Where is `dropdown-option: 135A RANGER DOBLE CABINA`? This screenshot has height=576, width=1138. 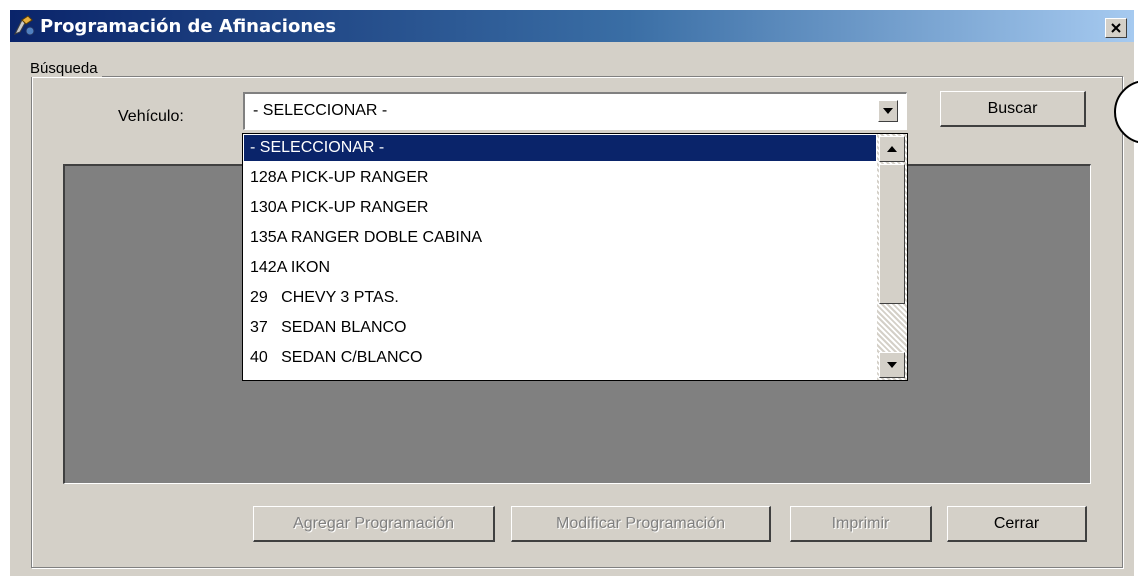
dropdown-option: 135A RANGER DOBLE CABINA is located at coordinates (560, 238).